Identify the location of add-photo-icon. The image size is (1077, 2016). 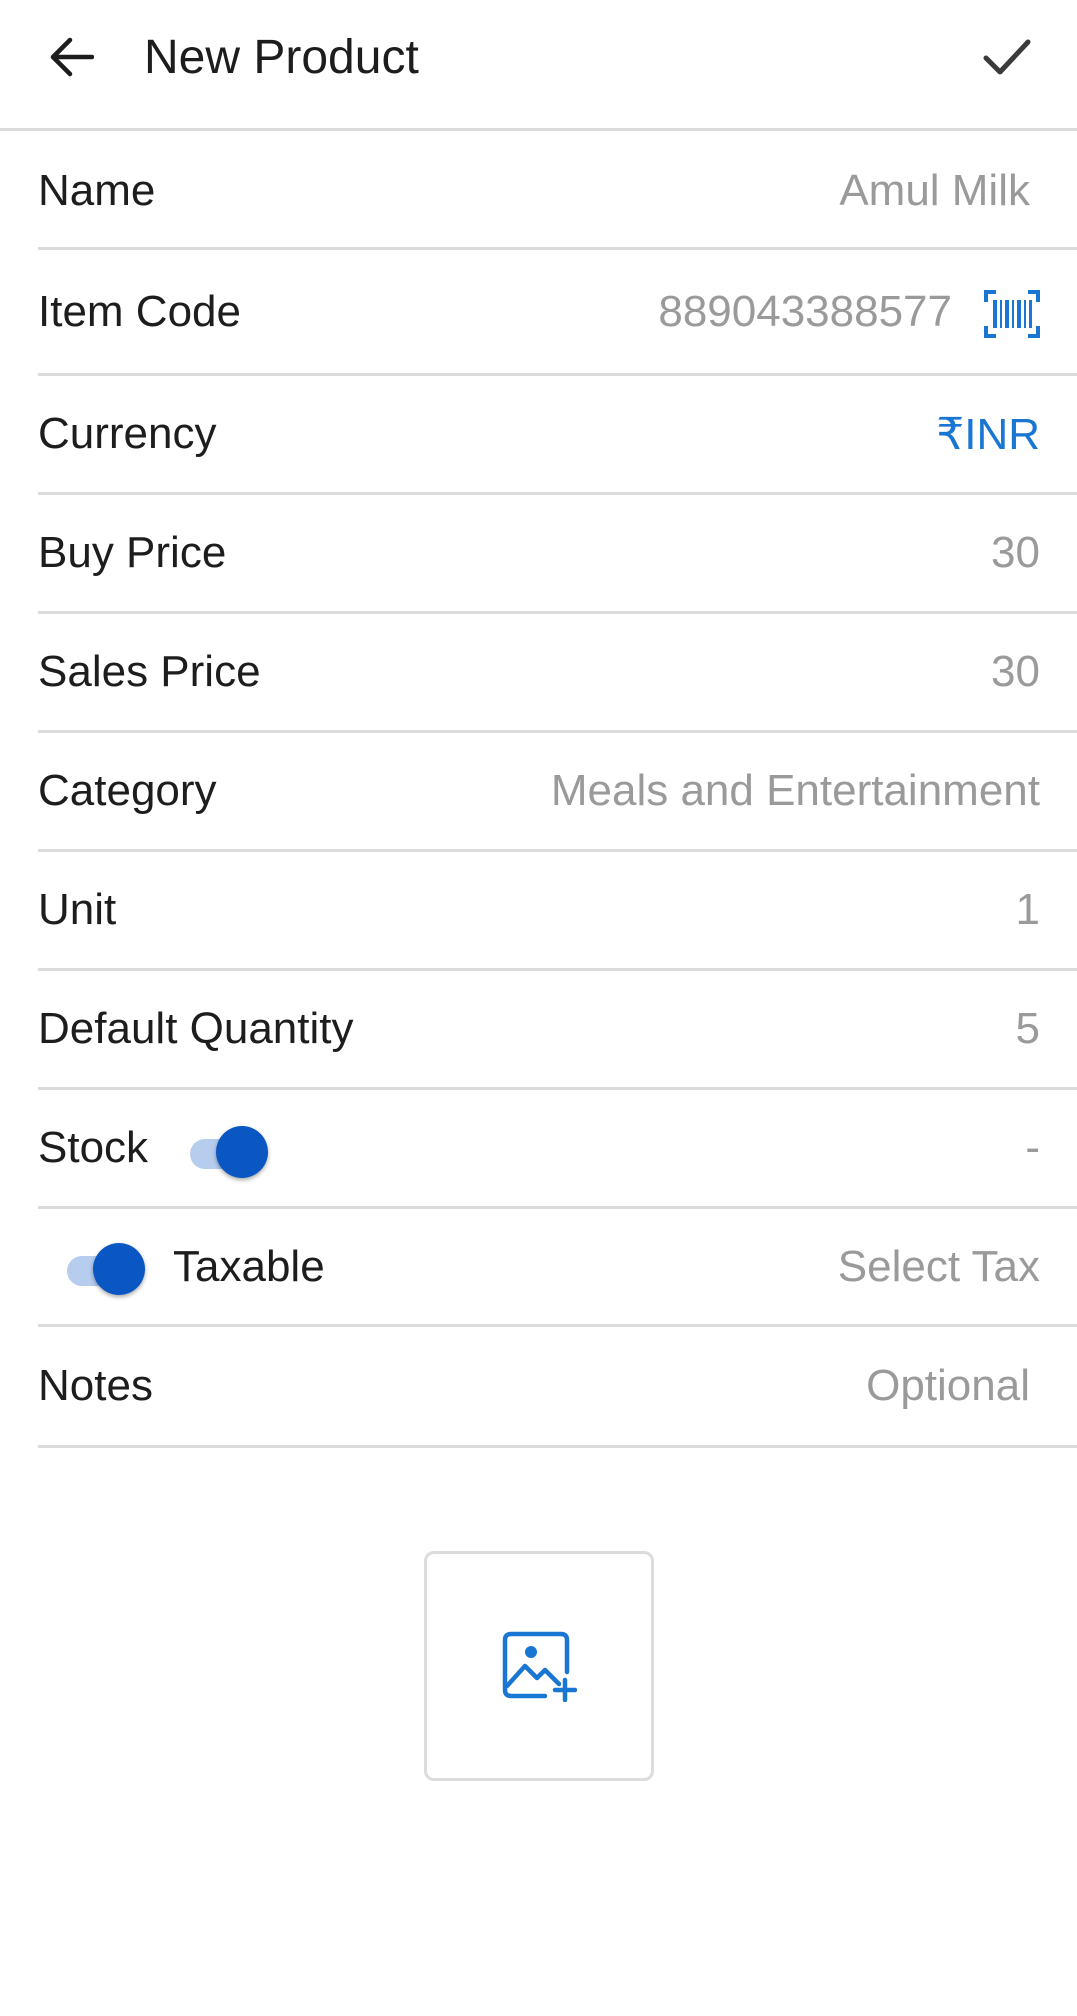
(539, 1666).